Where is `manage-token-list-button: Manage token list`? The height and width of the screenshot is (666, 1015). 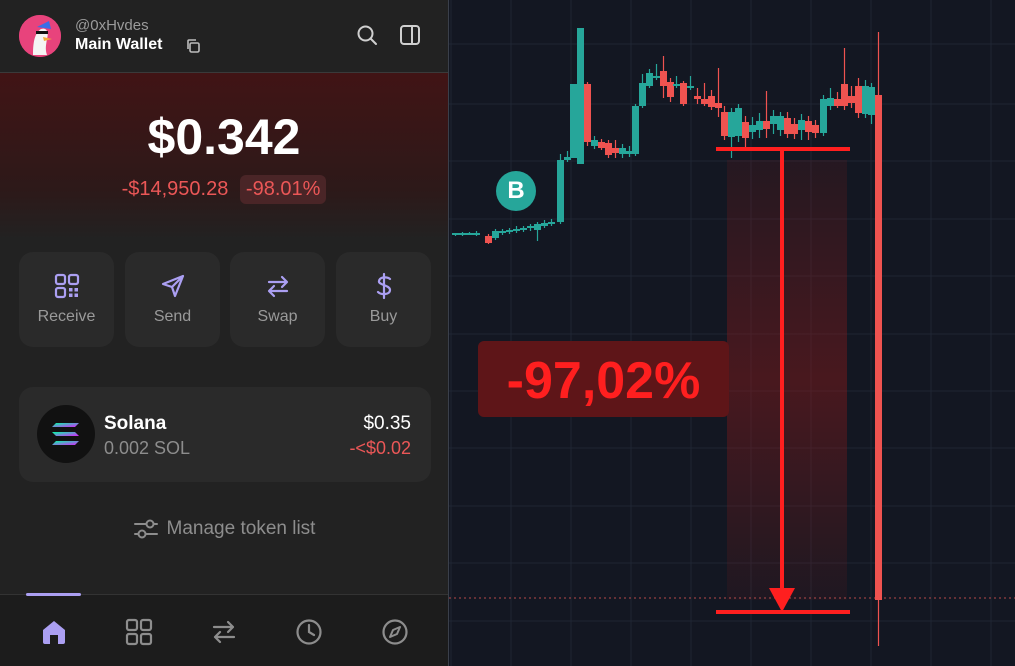
manage-token-list-button: Manage token list is located at coordinates (224, 529).